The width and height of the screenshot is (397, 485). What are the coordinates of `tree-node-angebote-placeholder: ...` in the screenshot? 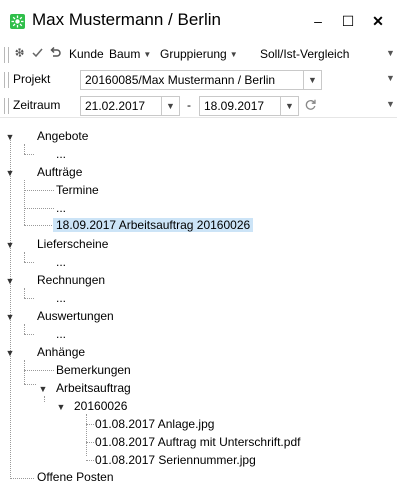 It's located at (61, 154).